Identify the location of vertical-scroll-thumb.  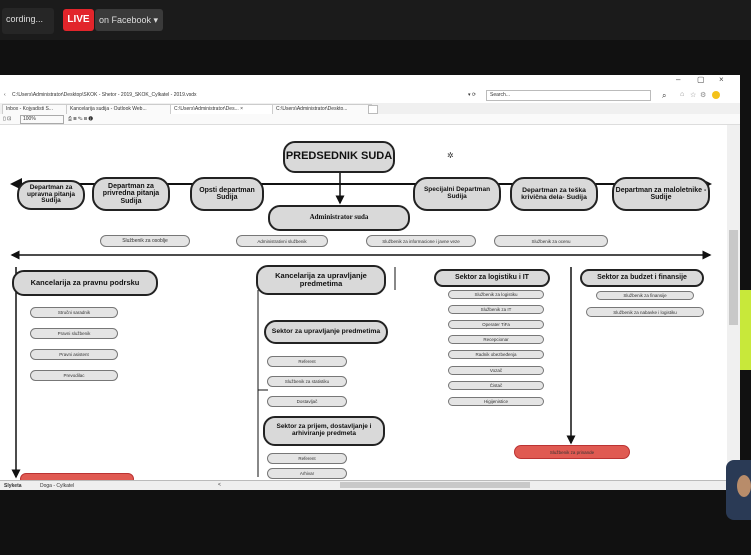
(733, 277).